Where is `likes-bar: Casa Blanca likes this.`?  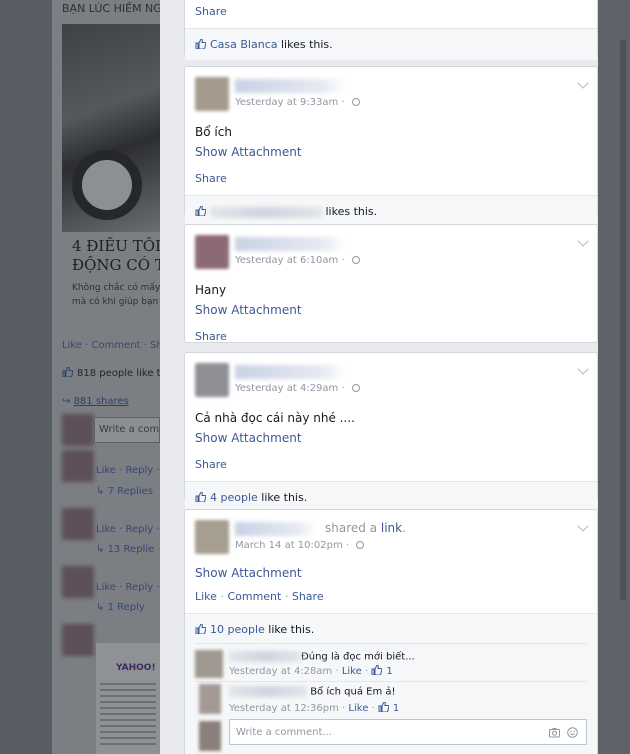
likes-bar: Casa Blanca likes this. is located at coordinates (391, 44).